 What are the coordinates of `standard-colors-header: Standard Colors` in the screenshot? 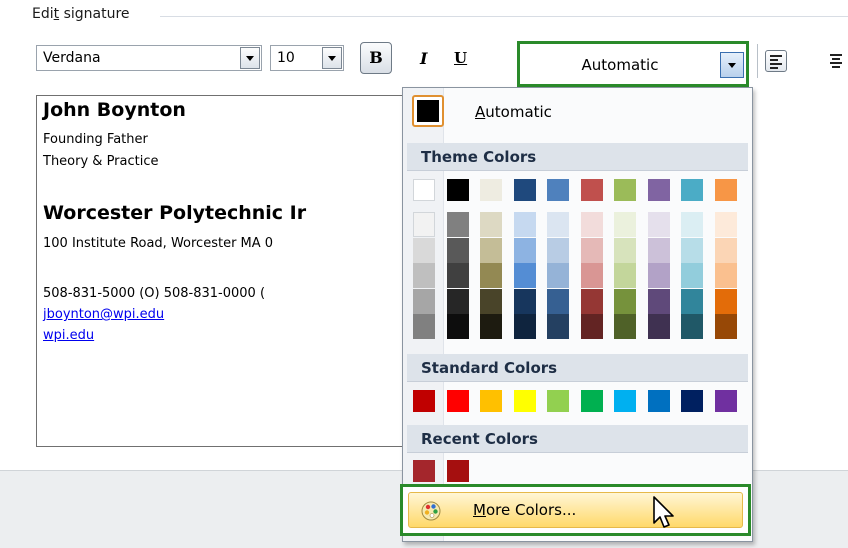 It's located at (577, 368).